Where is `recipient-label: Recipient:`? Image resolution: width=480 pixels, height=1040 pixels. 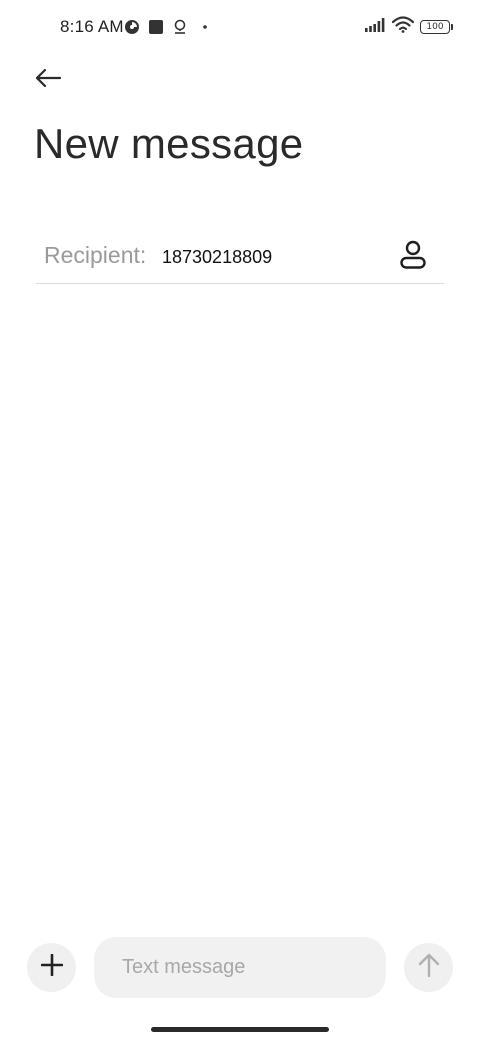
recipient-label: Recipient: is located at coordinates (95, 255).